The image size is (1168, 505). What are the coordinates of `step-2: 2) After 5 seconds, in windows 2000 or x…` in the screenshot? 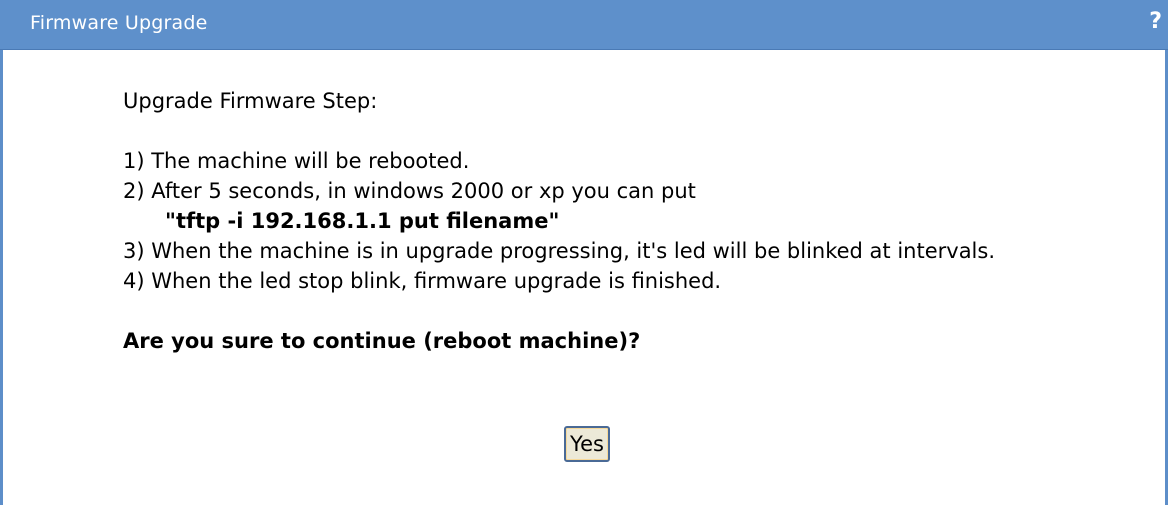 It's located at (603, 206).